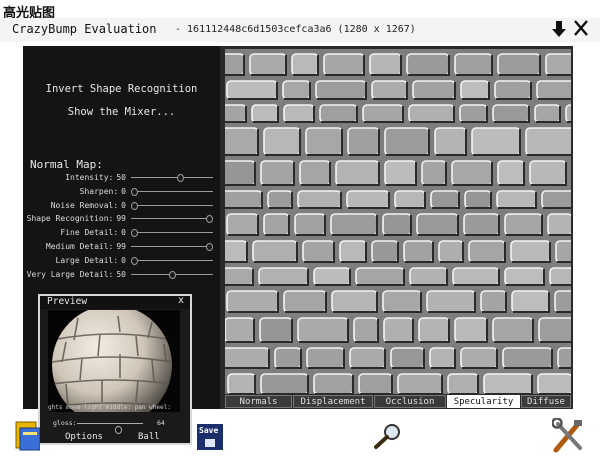 The image size is (600, 471). I want to click on slider-name: Medium Detail:, so click(79, 246).